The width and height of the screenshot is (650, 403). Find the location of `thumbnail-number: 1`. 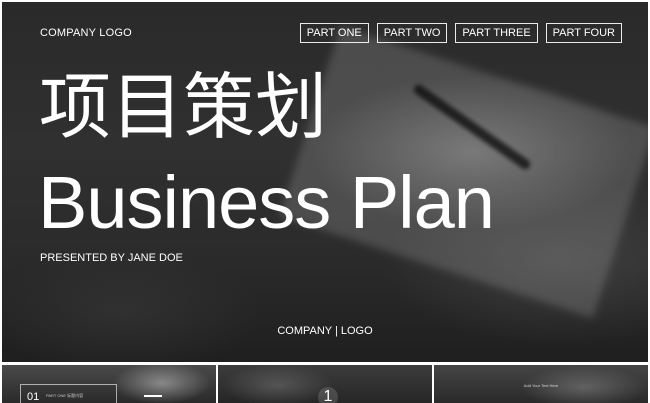

thumbnail-number: 1 is located at coordinates (328, 395).